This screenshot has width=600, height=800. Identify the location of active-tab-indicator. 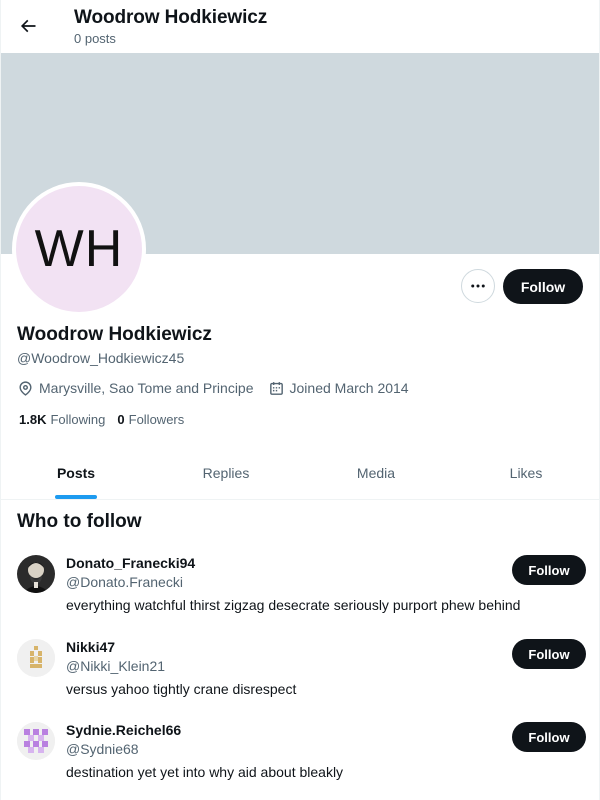
(76, 497).